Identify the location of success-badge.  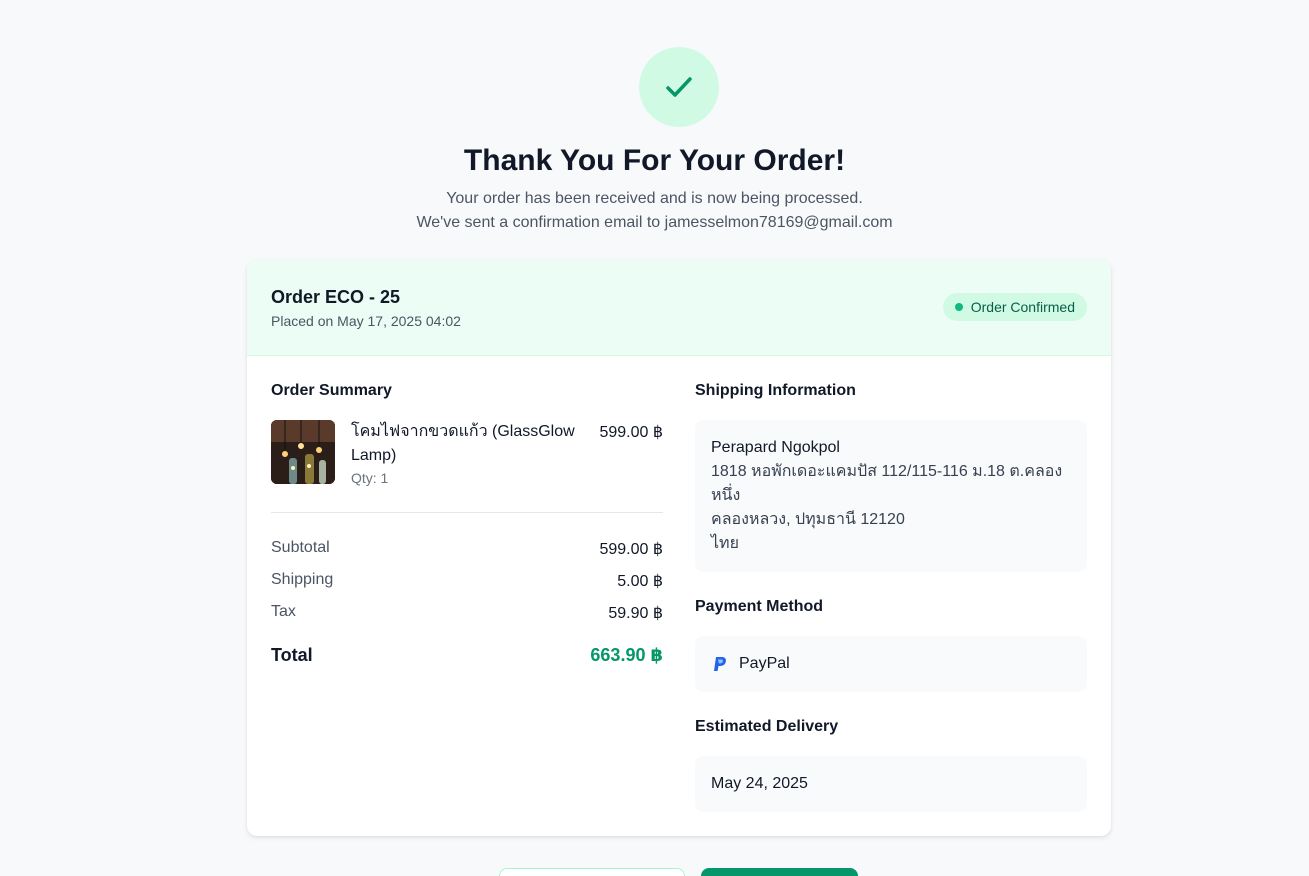
(679, 87).